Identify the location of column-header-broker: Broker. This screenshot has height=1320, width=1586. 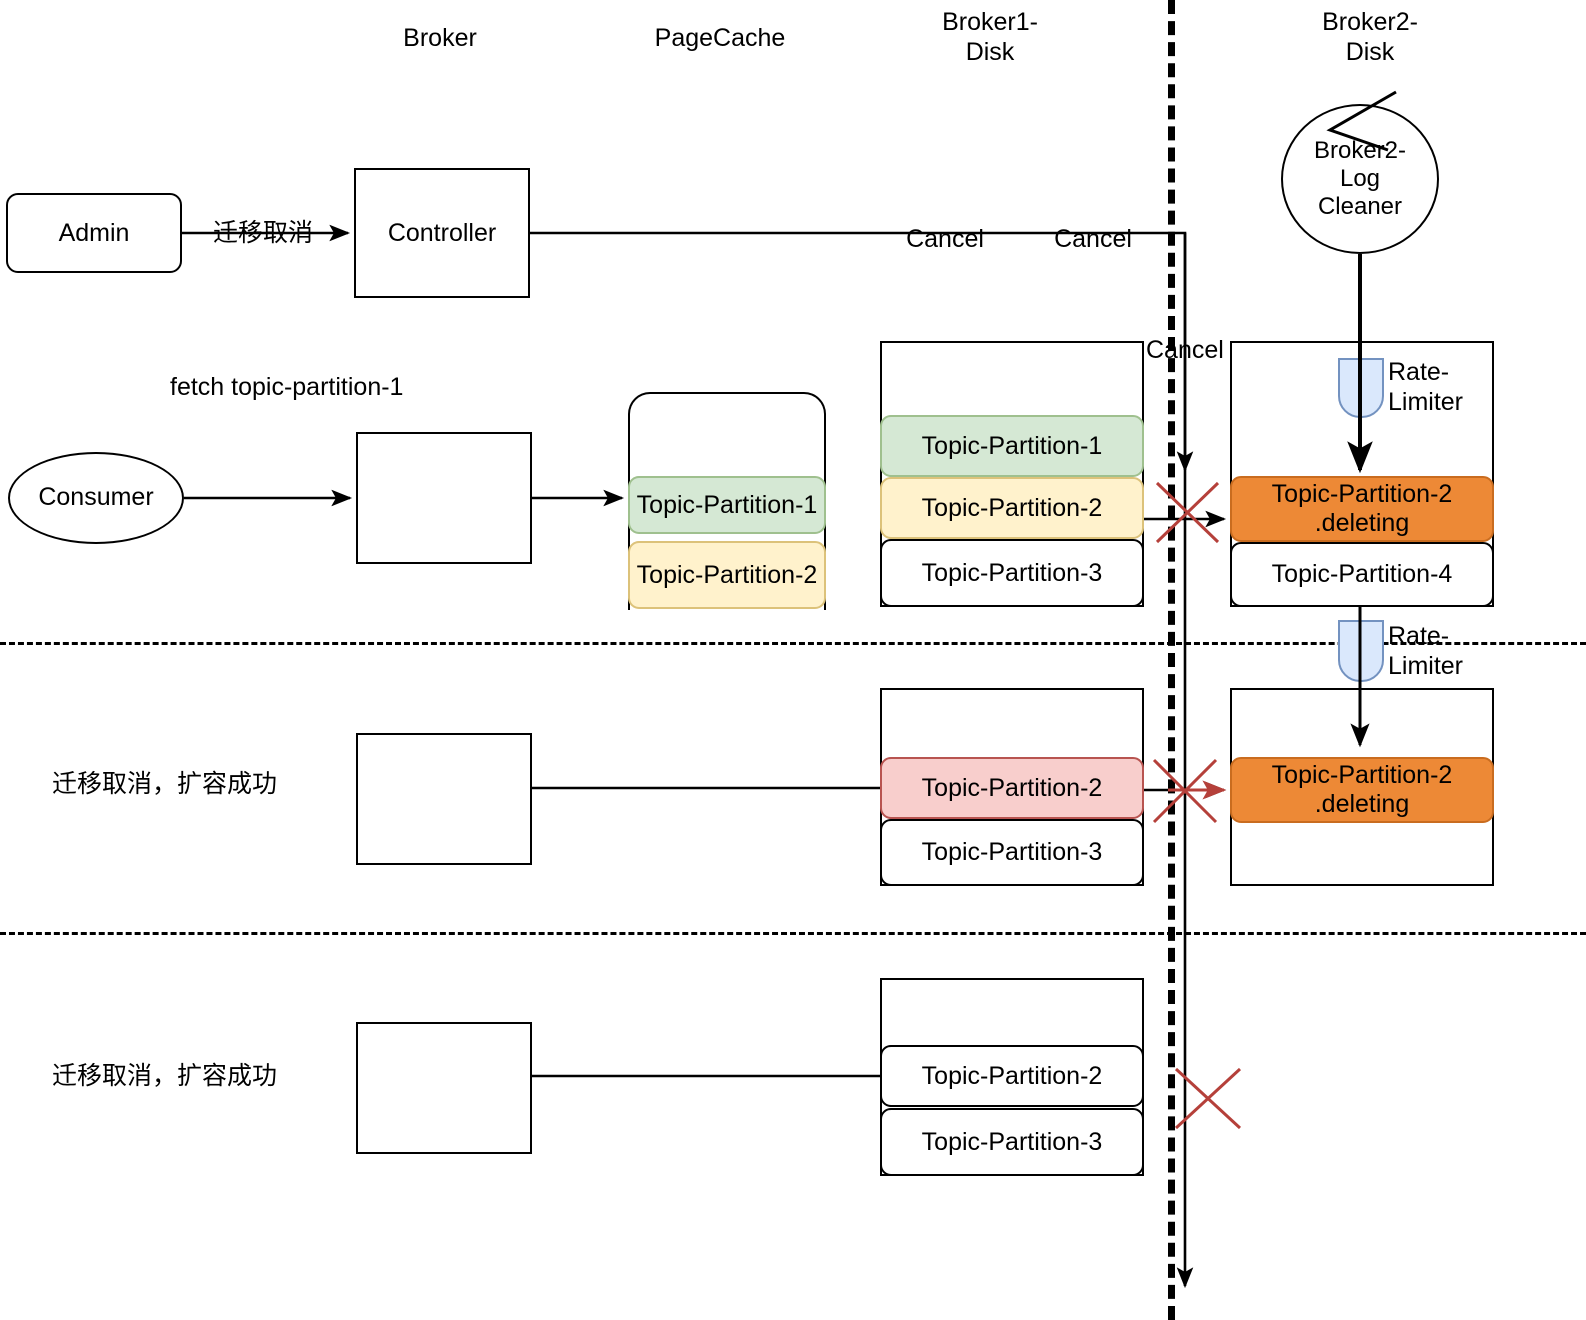
(440, 38).